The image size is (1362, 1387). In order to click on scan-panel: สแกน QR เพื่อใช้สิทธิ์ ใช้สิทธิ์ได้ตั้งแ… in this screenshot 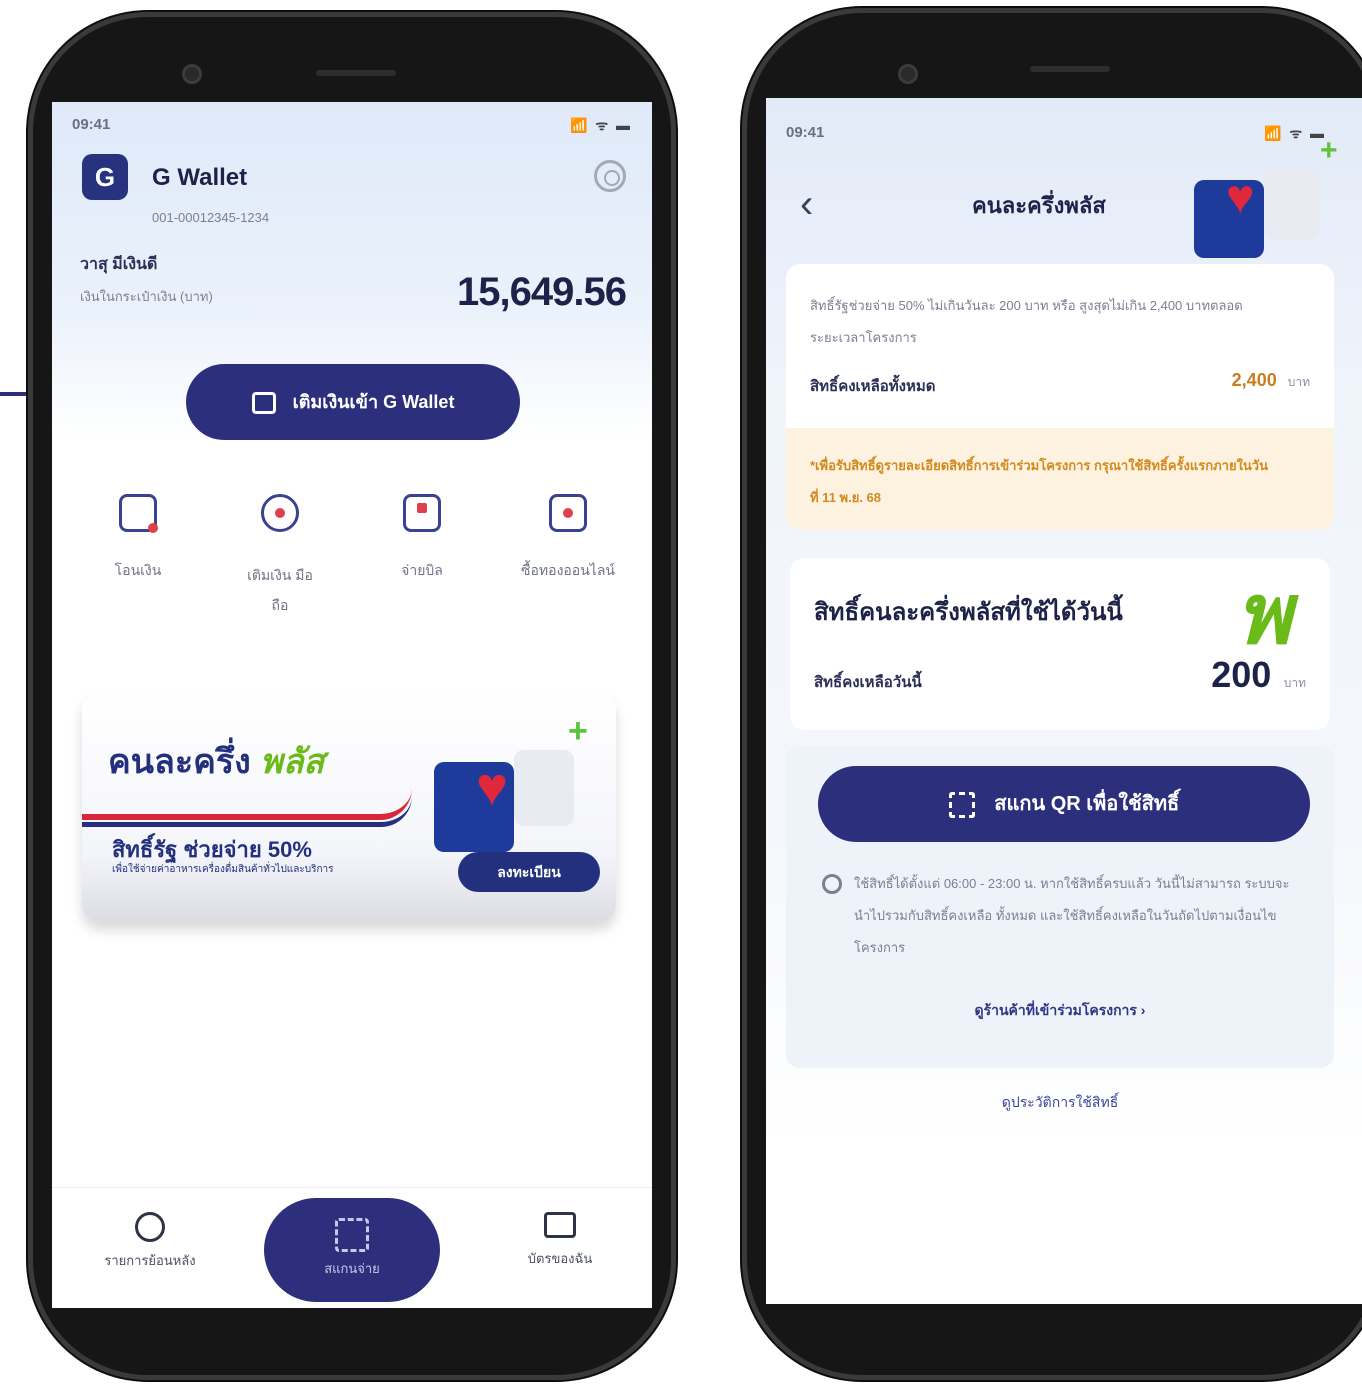, I will do `click(1060, 907)`.